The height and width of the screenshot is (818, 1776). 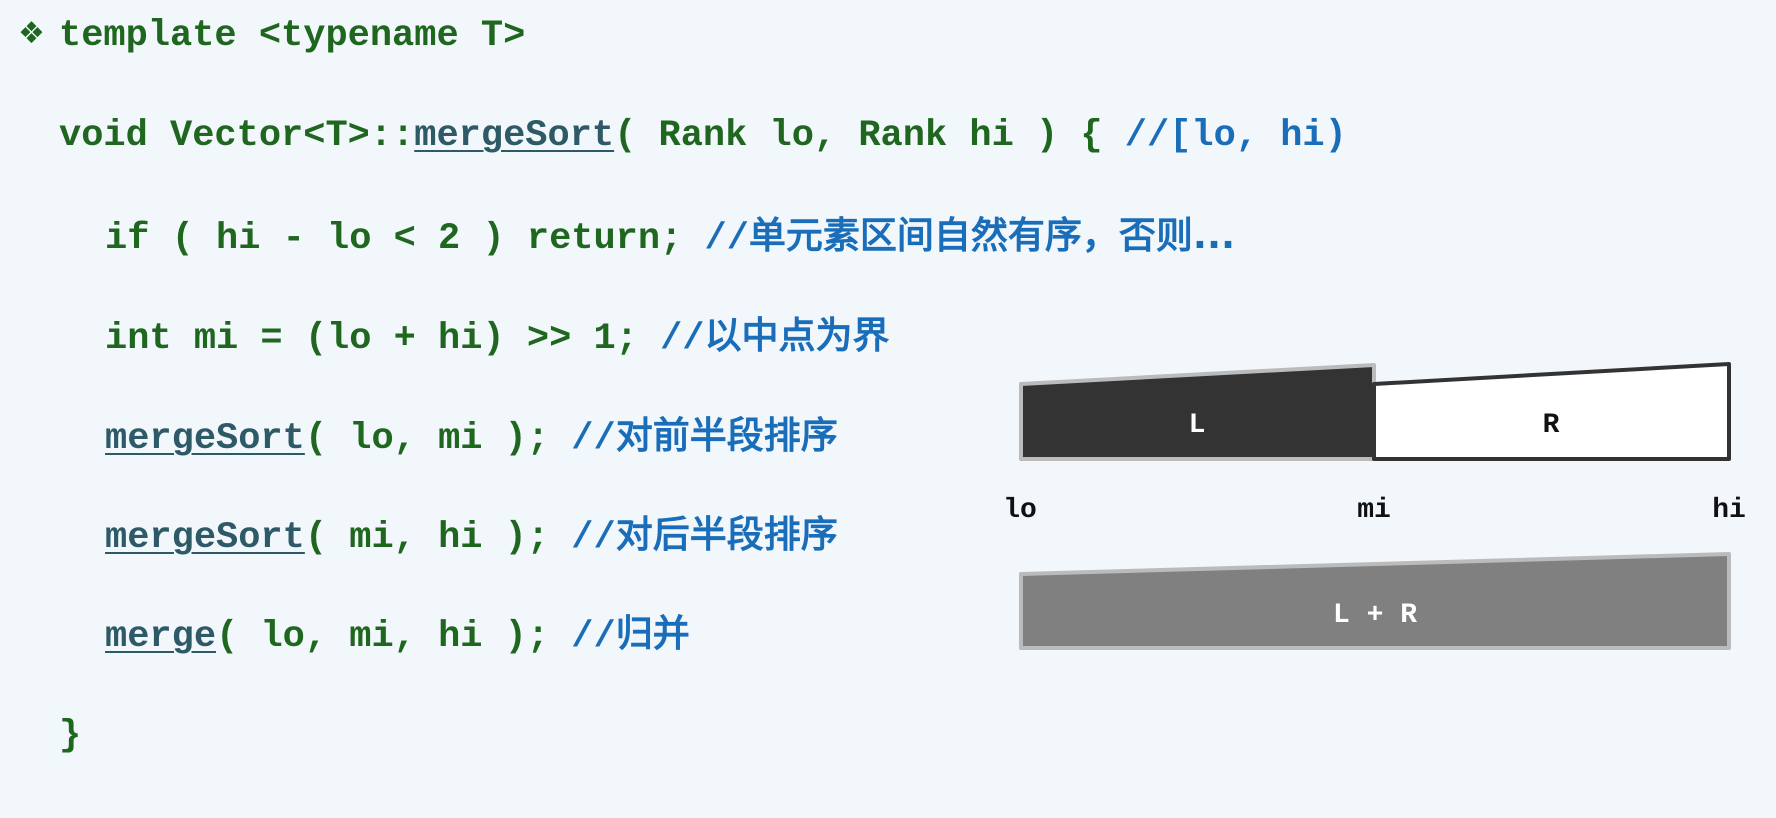 I want to click on merged-label: L + R, so click(x=1375, y=615).